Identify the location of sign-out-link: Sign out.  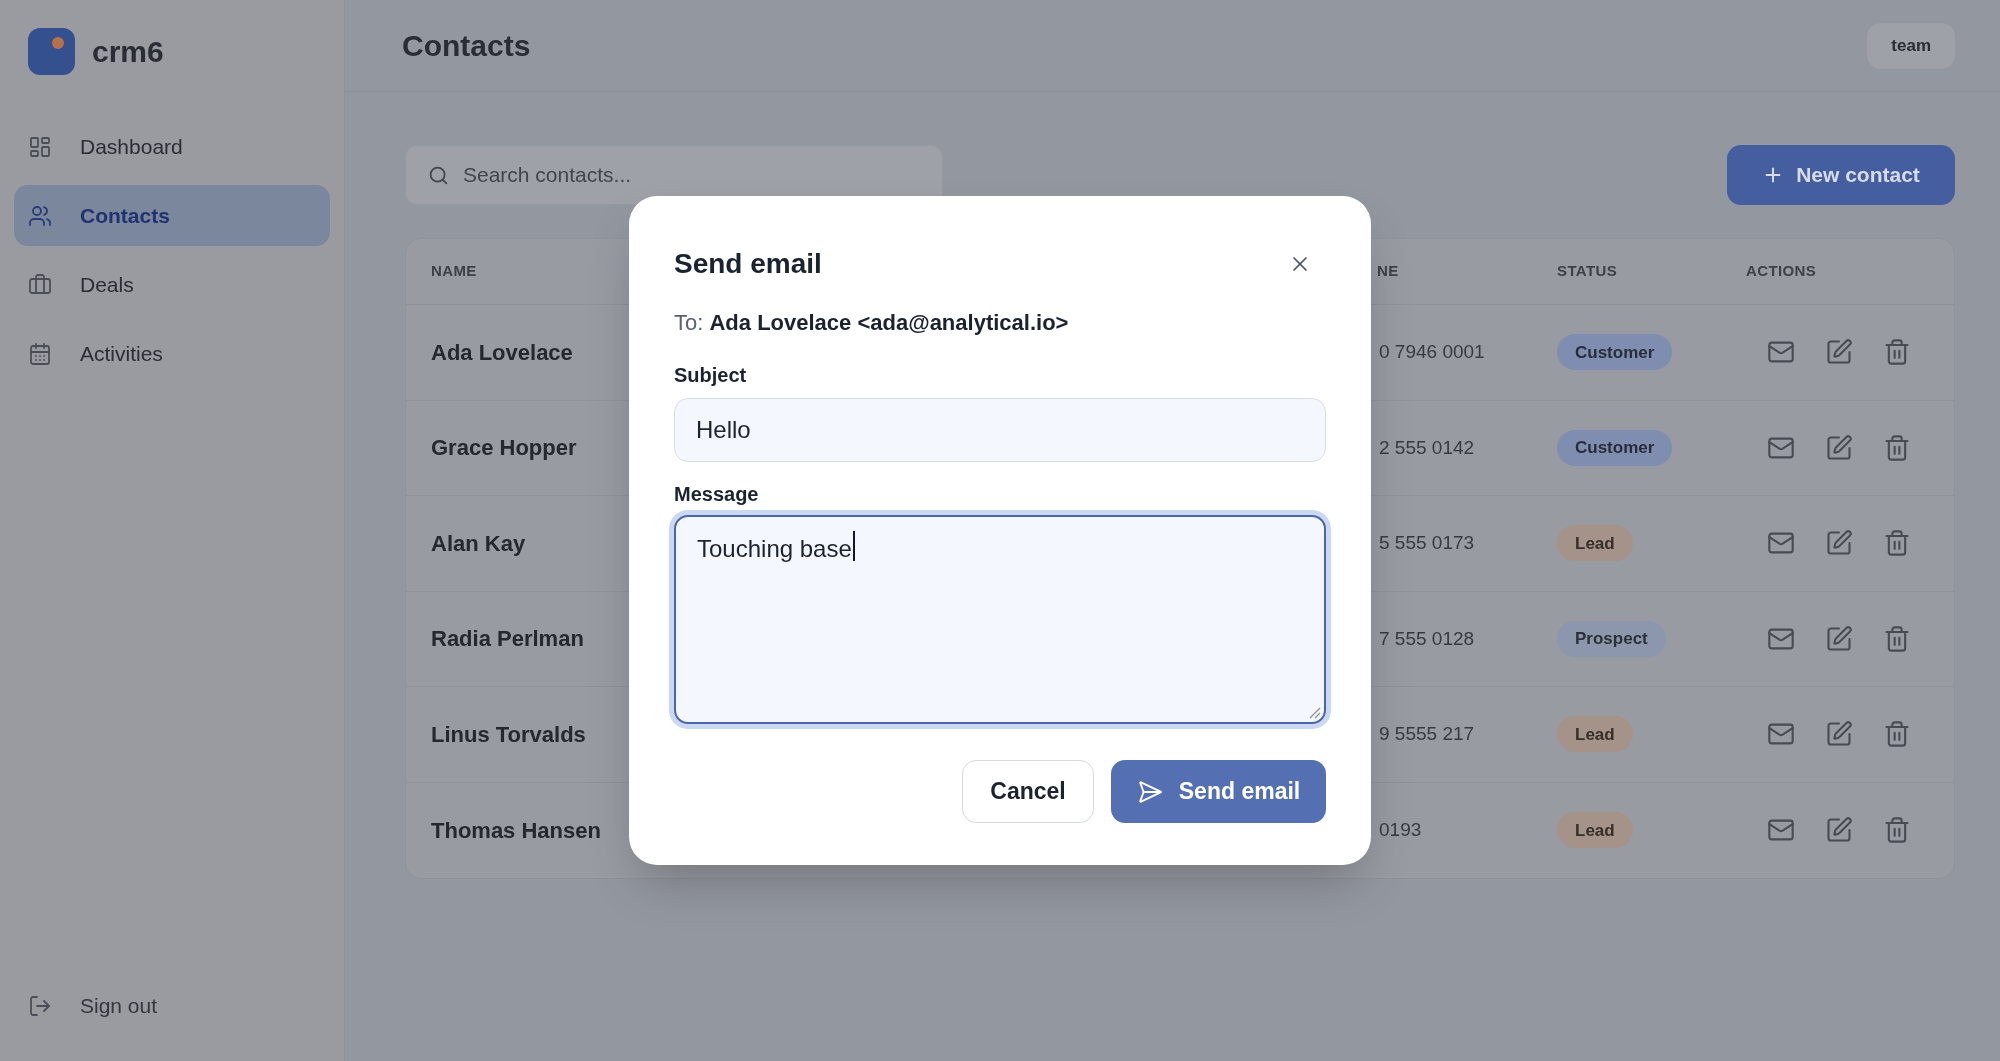
(172, 1005).